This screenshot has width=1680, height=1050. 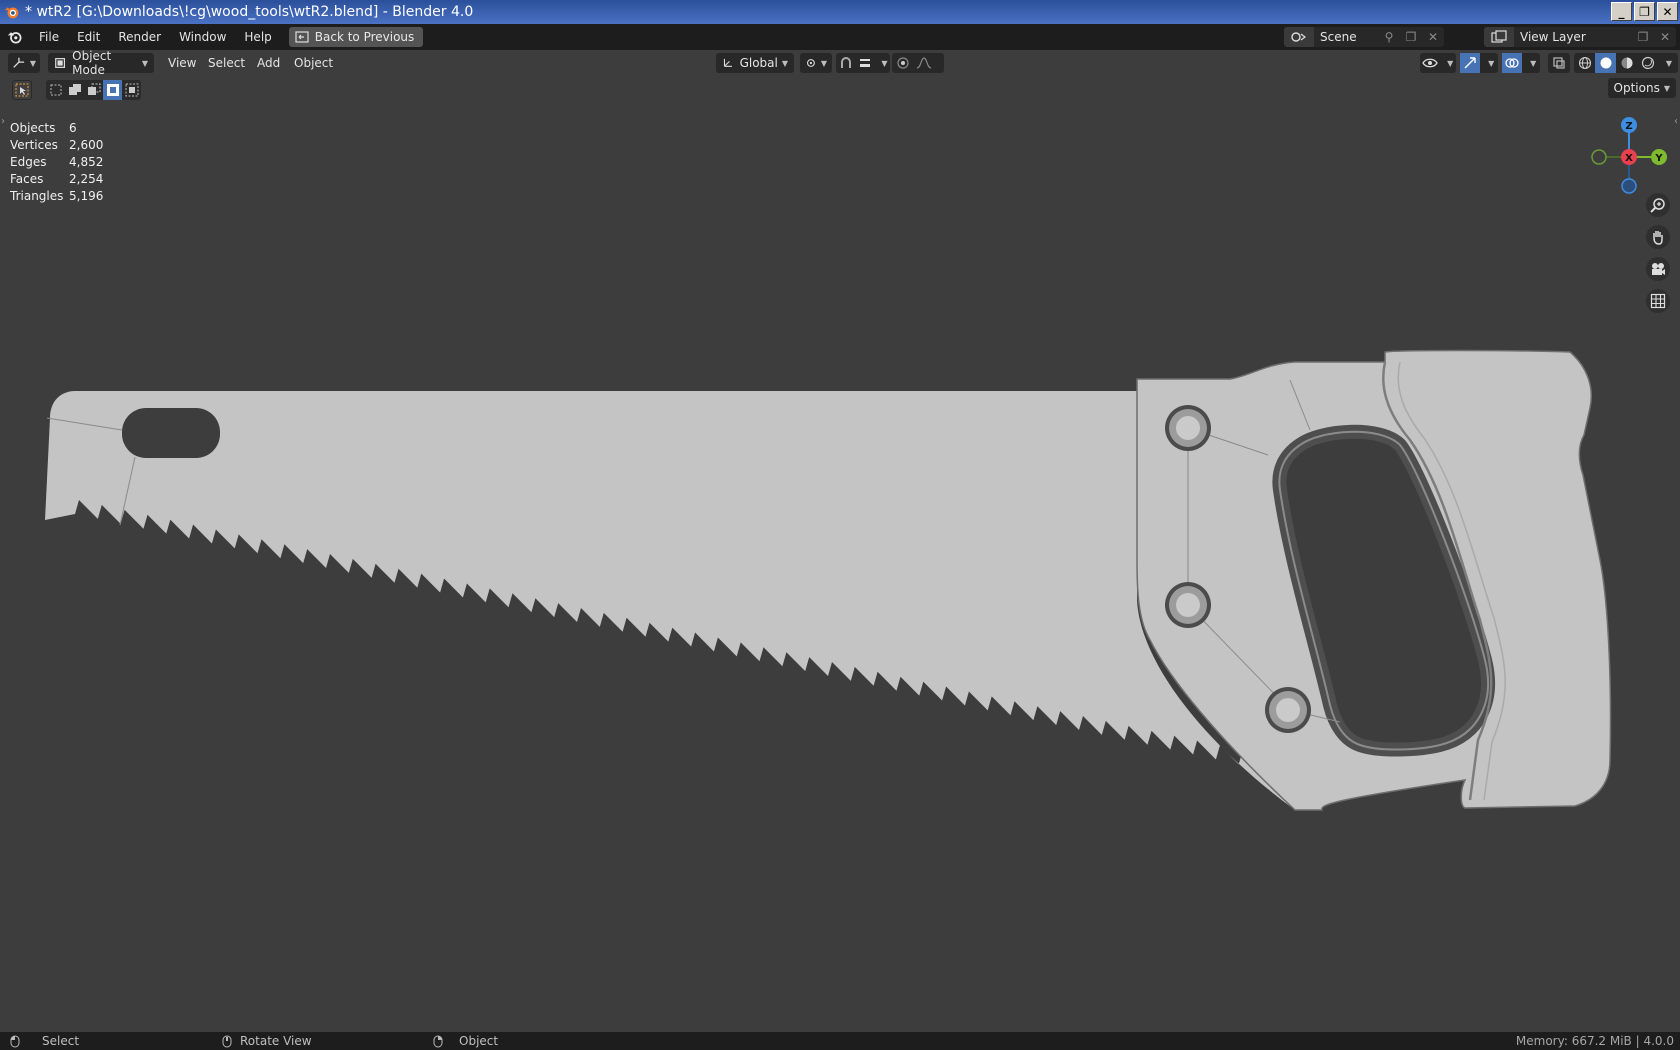 I want to click on material-shading-icon, so click(x=1626, y=63).